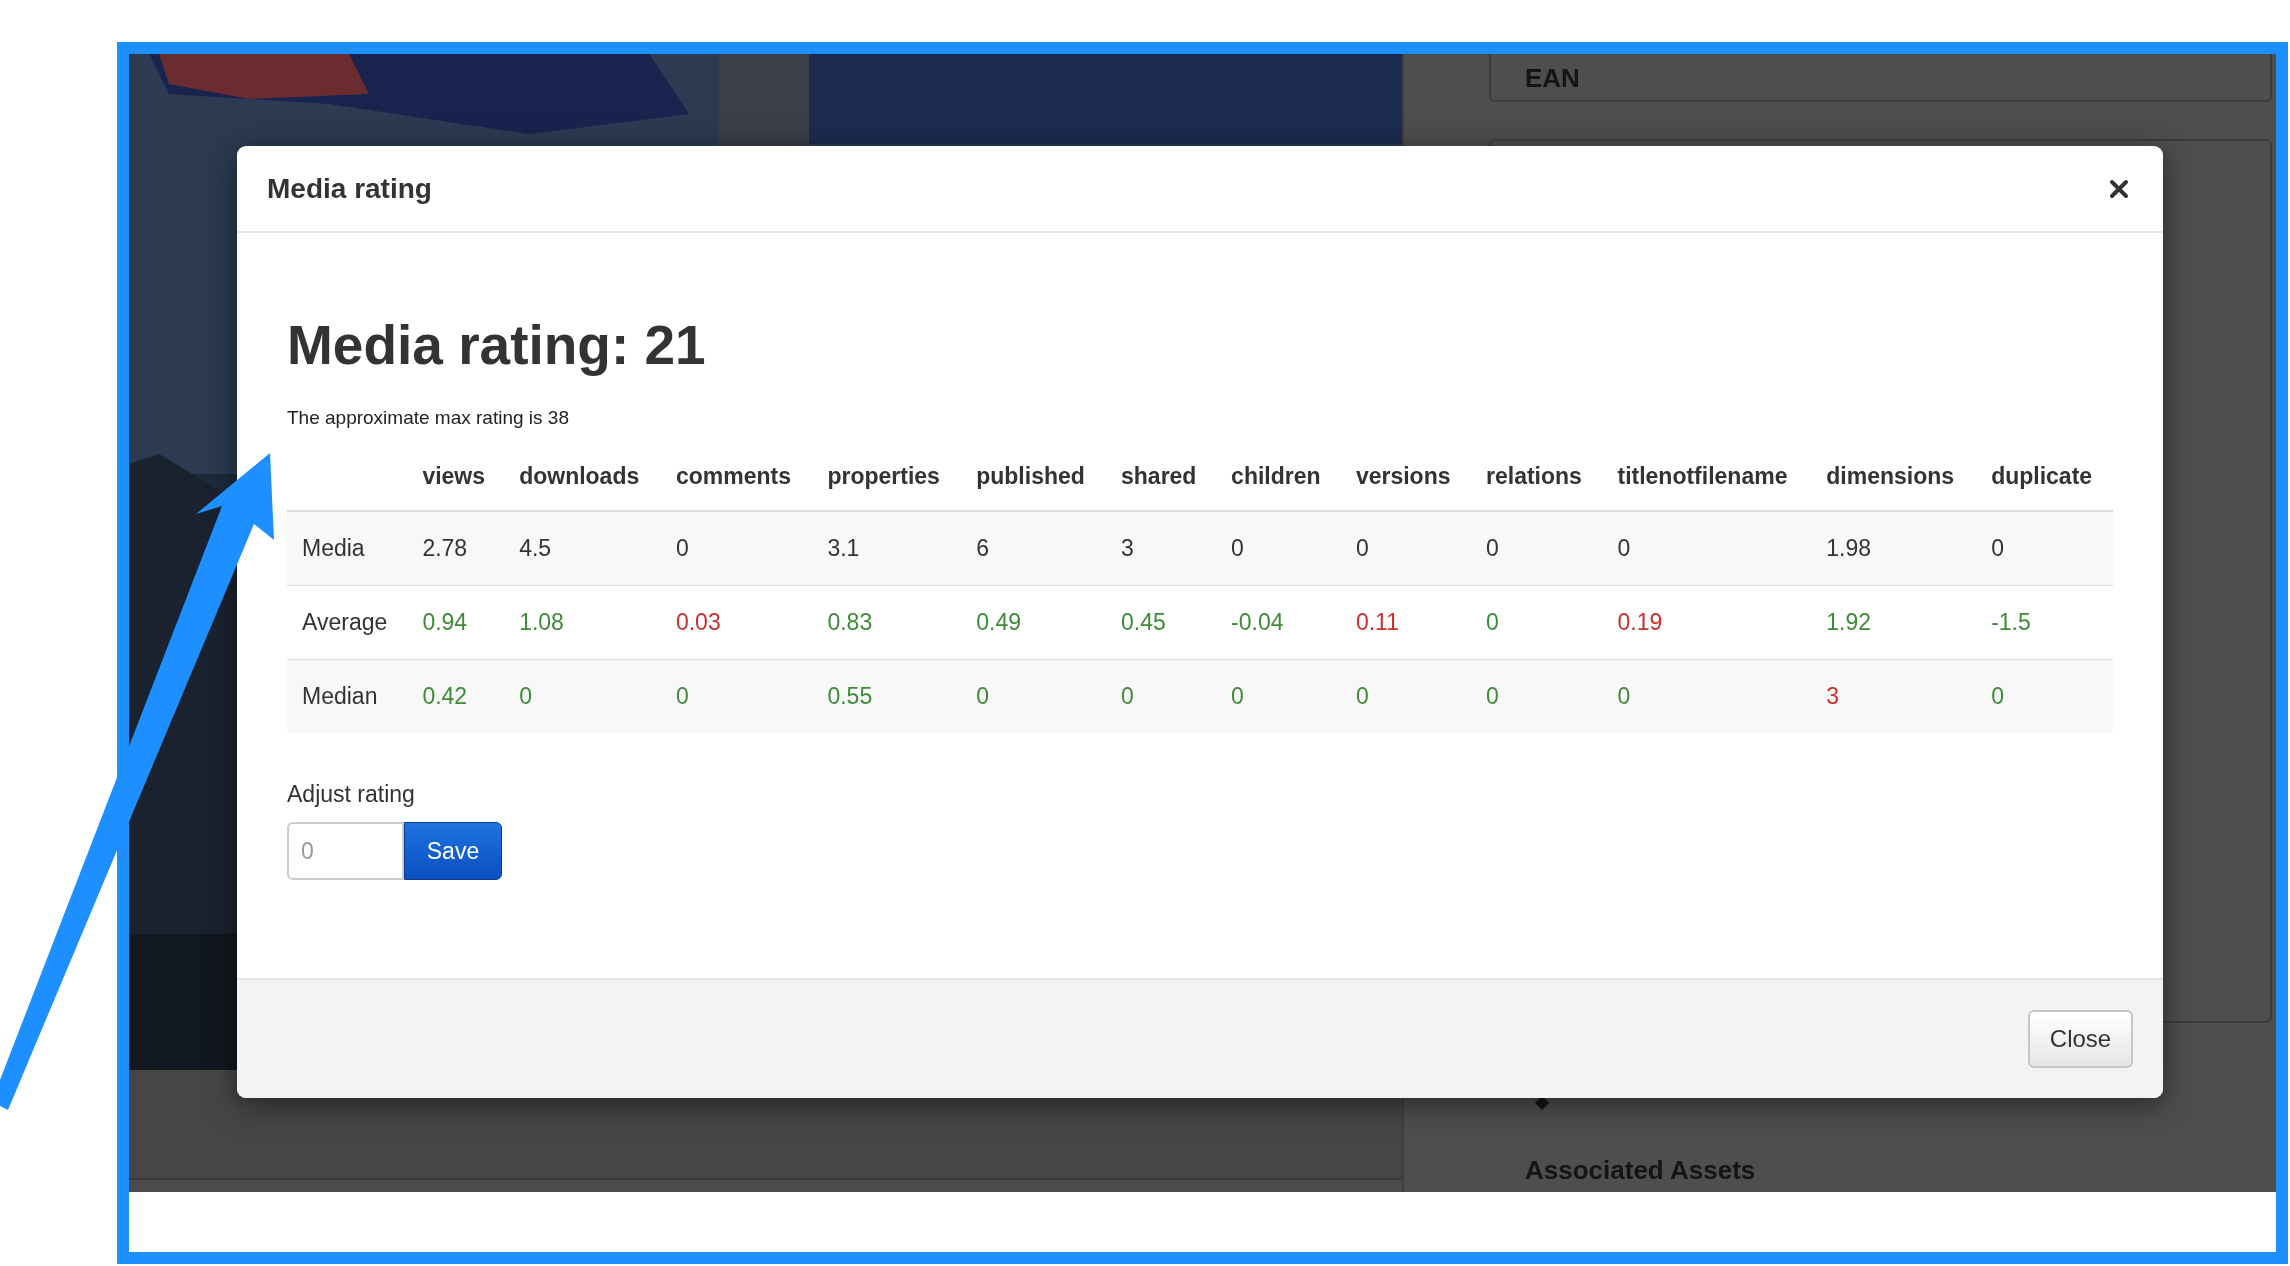  What do you see at coordinates (456, 696) in the screenshot?
I see `table-cell: 0.42` at bounding box center [456, 696].